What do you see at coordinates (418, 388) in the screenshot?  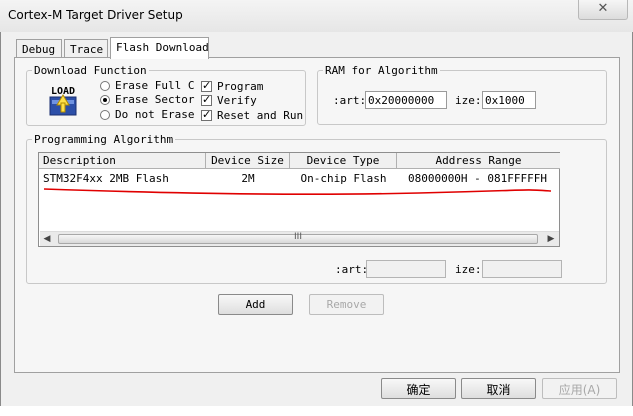 I see `ok-button: 确定` at bounding box center [418, 388].